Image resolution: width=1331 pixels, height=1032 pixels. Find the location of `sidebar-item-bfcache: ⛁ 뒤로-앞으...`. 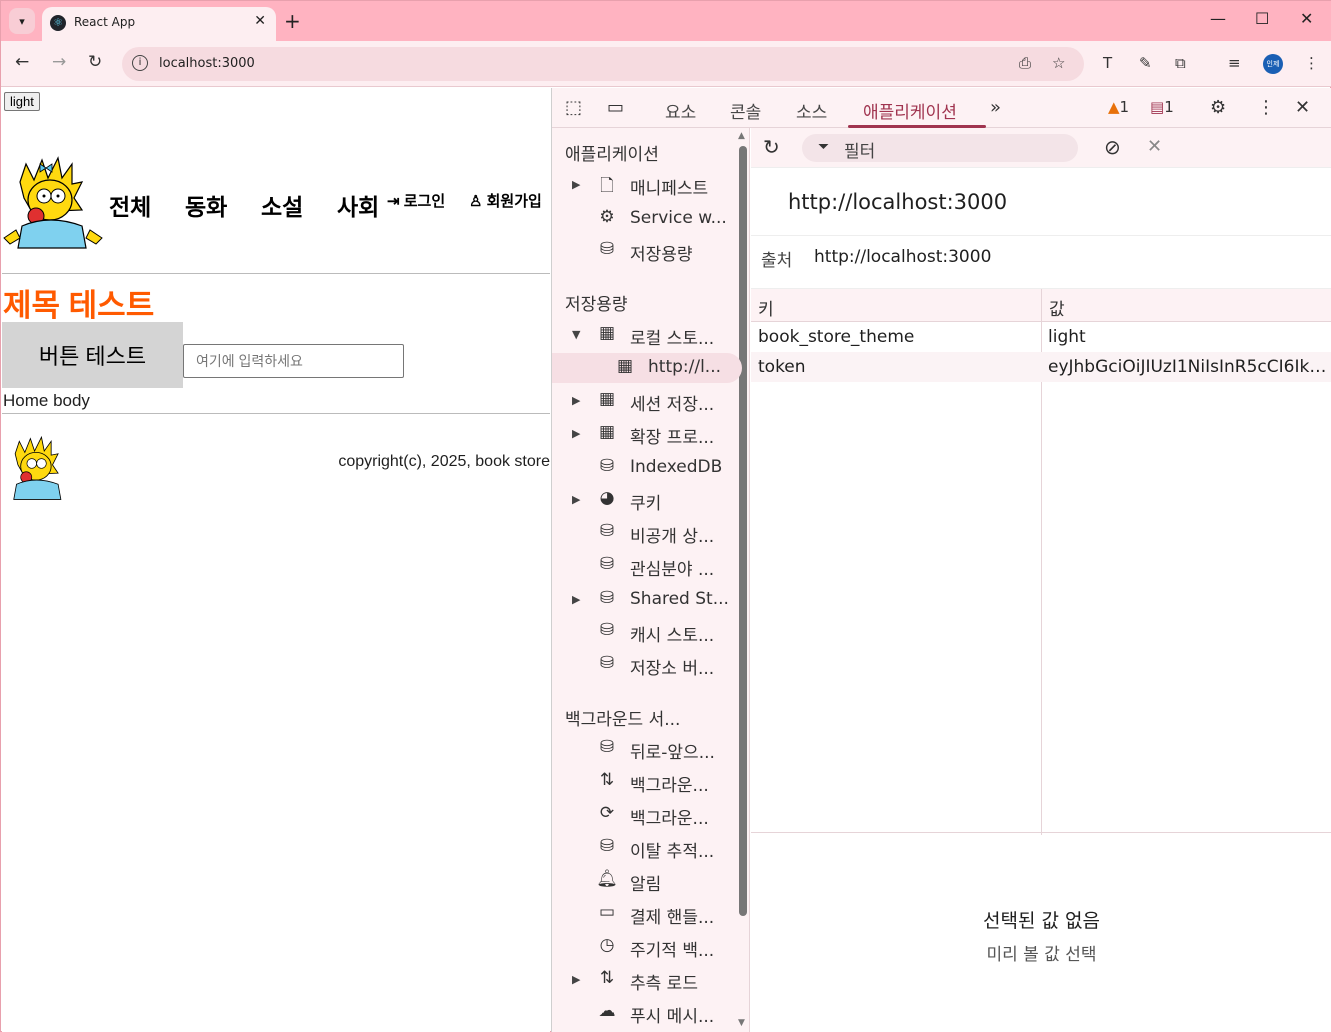

sidebar-item-bfcache: ⛁ 뒤로-앞으... is located at coordinates (647, 749).